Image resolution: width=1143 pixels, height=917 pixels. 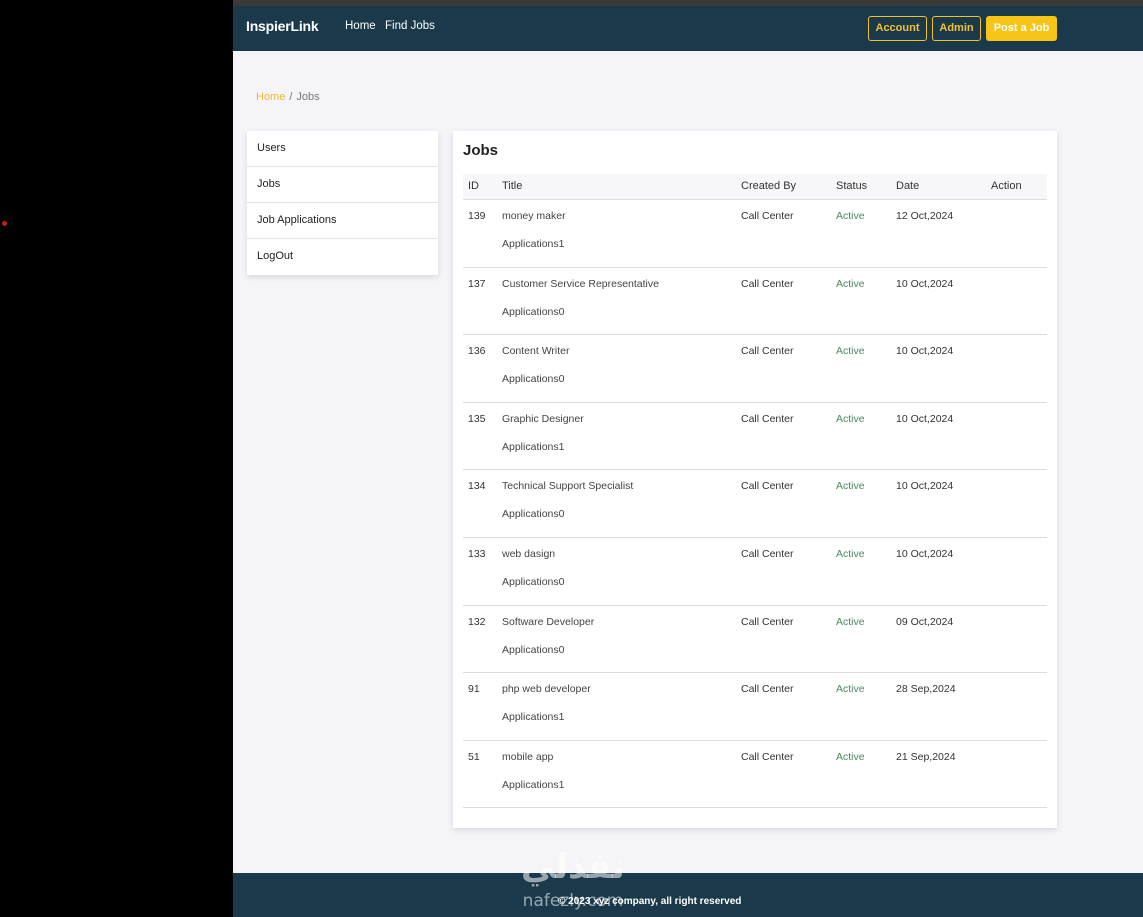 I want to click on job-id: 134, so click(x=477, y=486).